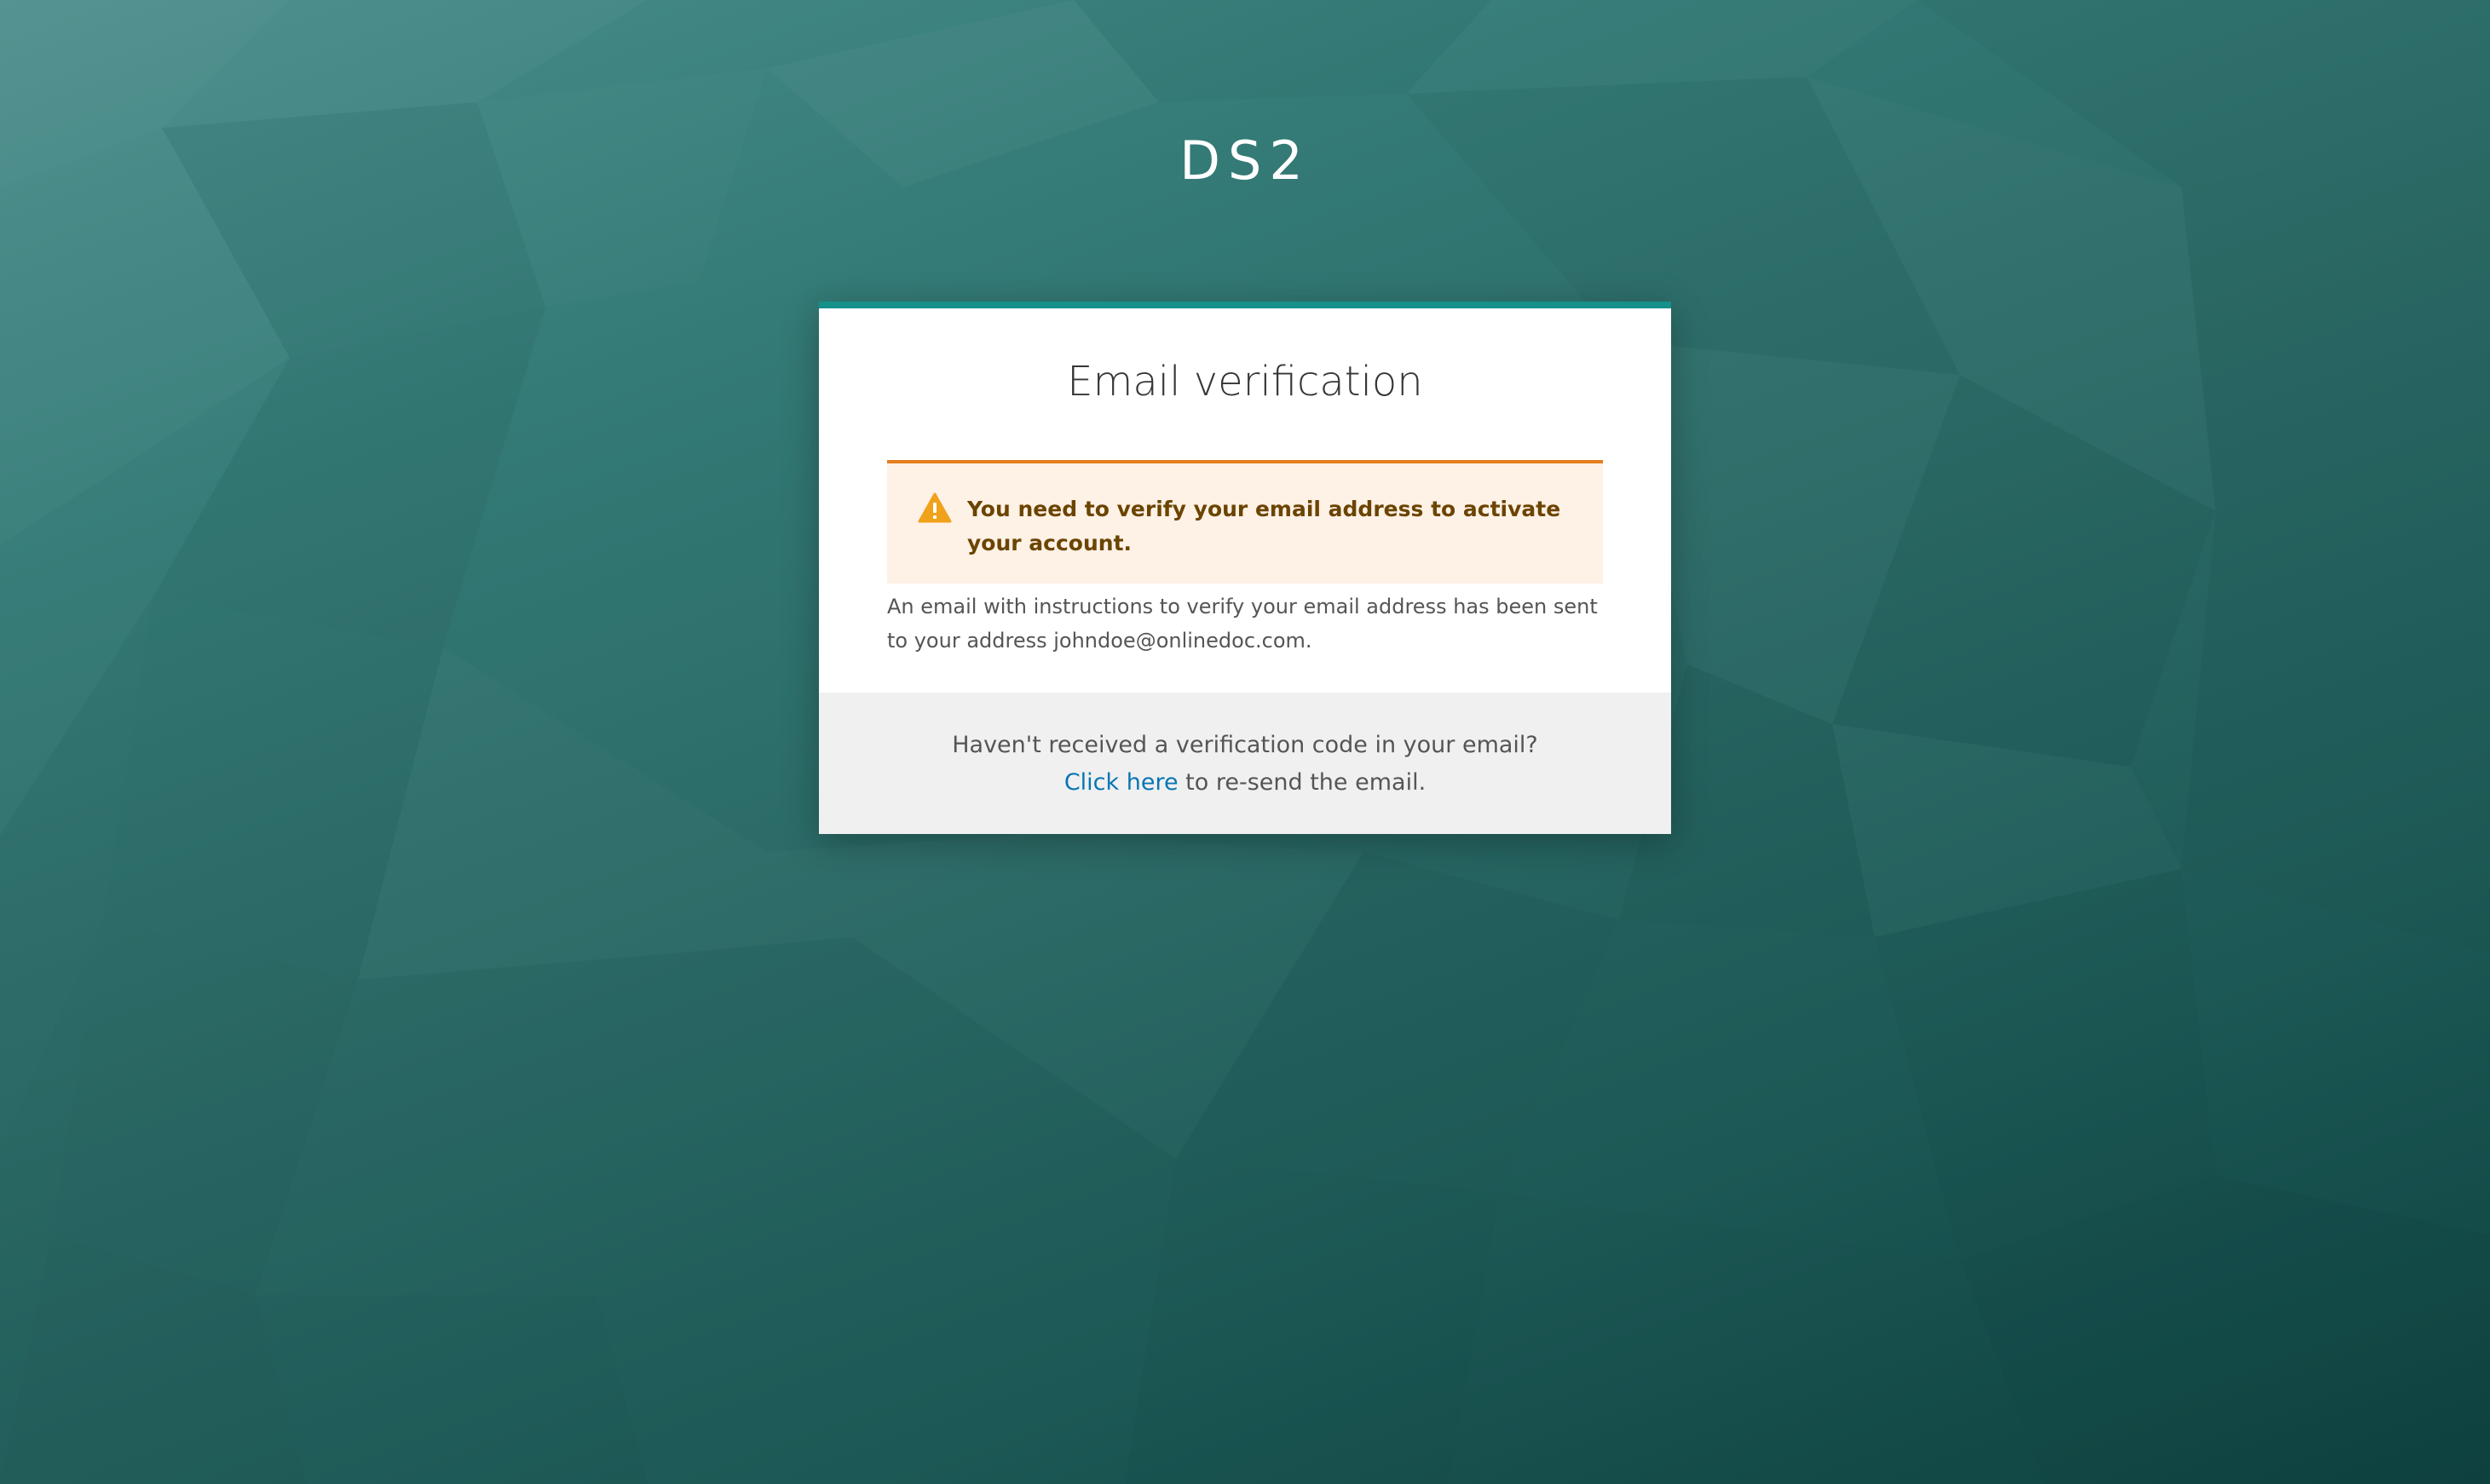 This screenshot has height=1484, width=2490. I want to click on page-title: Email verification, so click(1245, 382).